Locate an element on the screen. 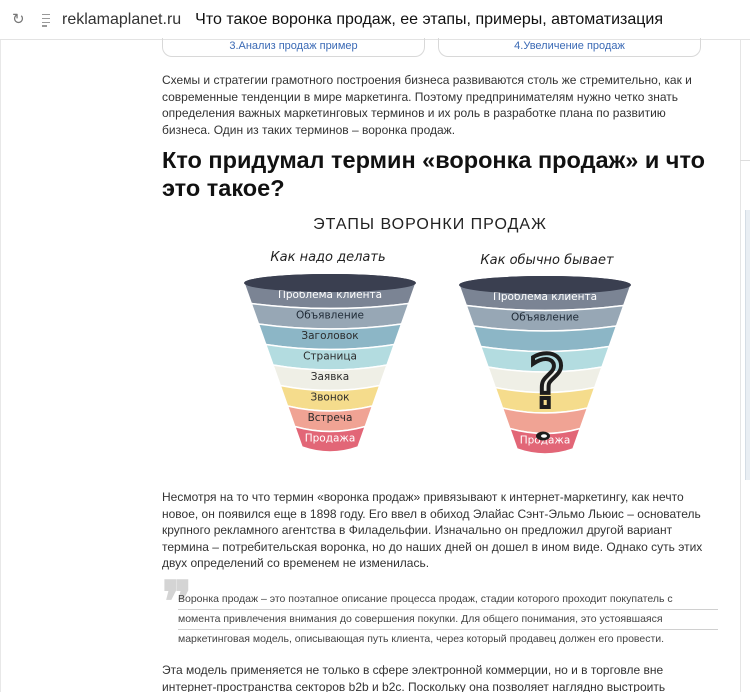 The width and height of the screenshot is (750, 692). left-funnel-rim-top is located at coordinates (330, 283).